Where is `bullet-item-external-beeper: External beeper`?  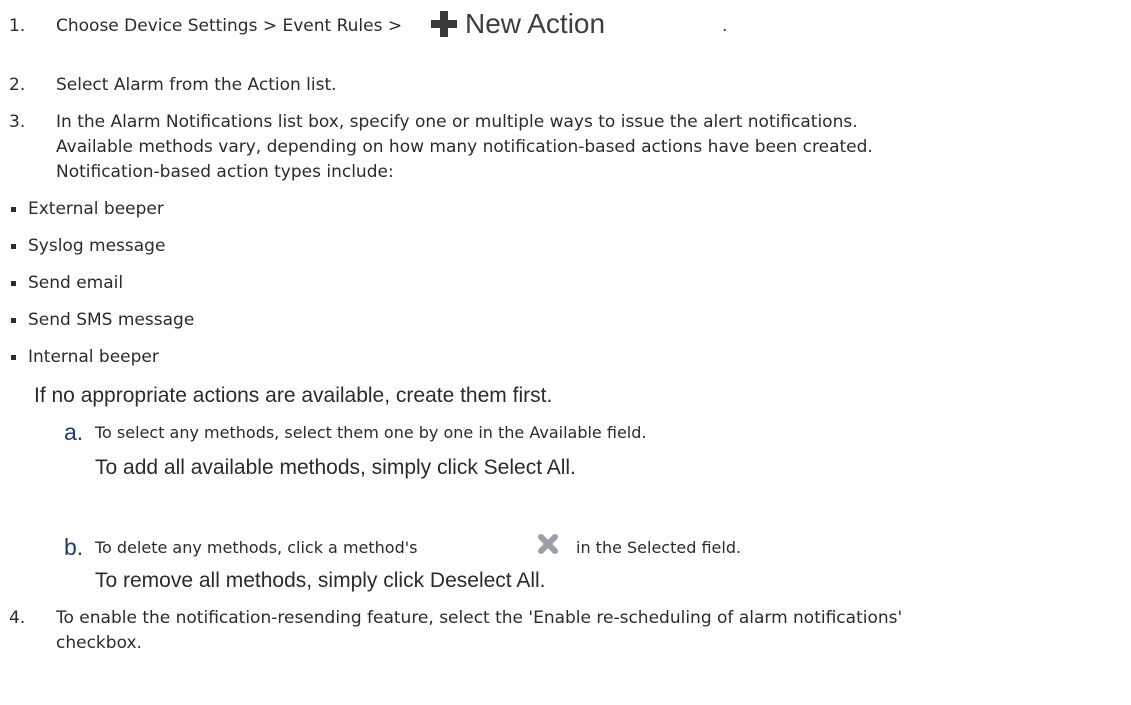
bullet-item-external-beeper: External beeper is located at coordinates (96, 209).